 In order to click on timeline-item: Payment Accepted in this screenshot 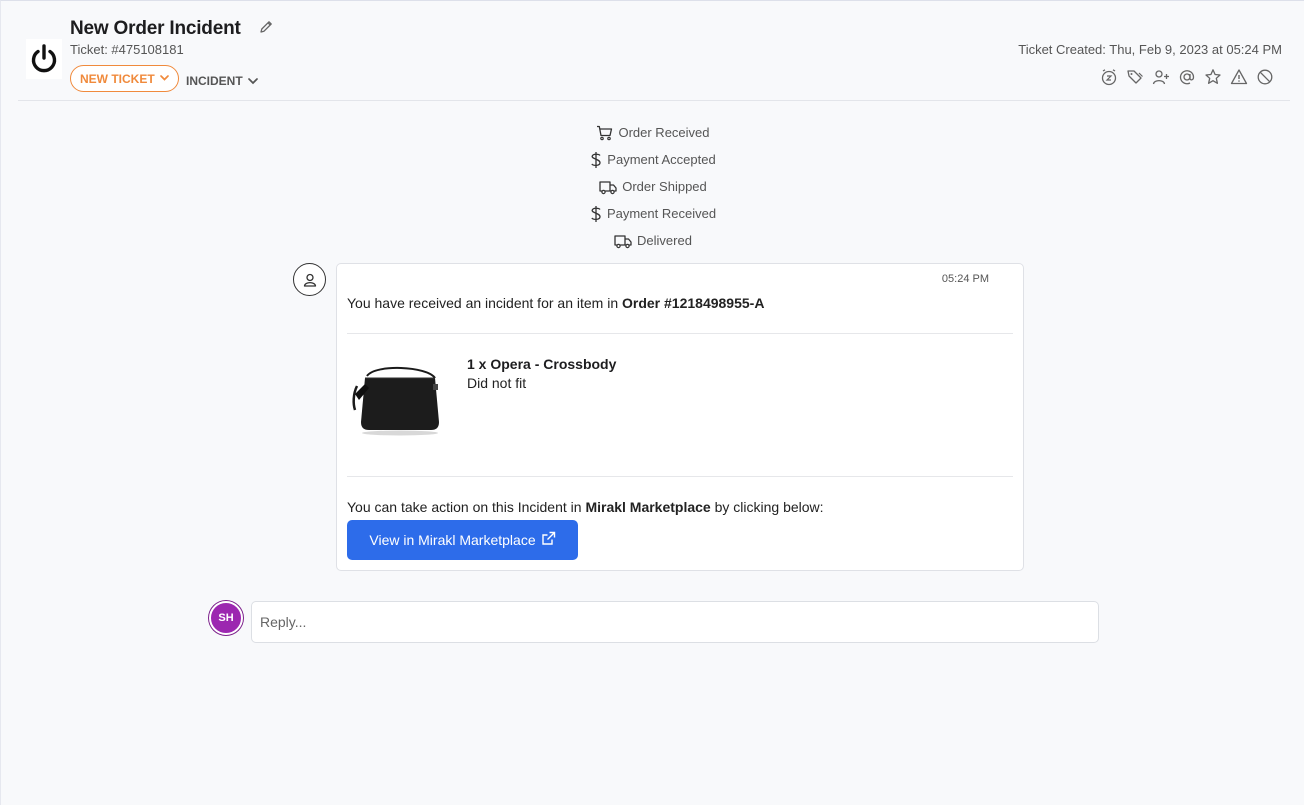, I will do `click(653, 159)`.